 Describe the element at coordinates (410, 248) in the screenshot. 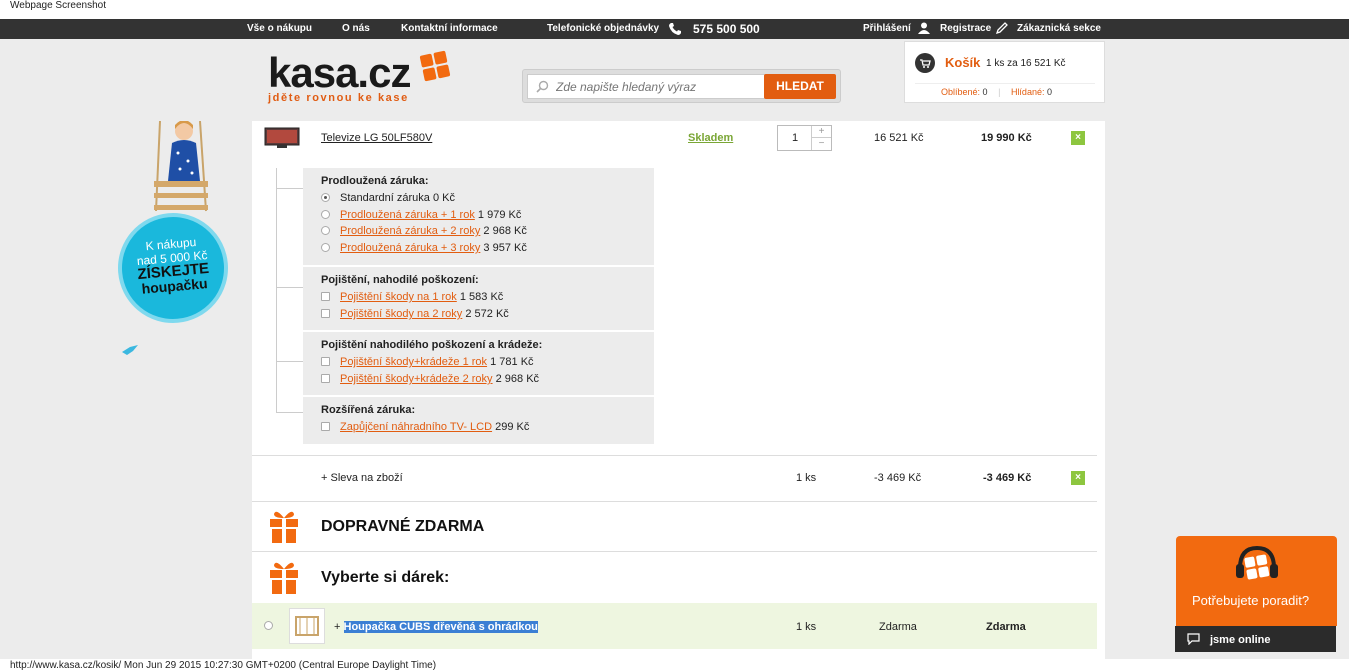

I see `warranty-3-years-link: Prodloužená záruka + 3 roky` at that location.